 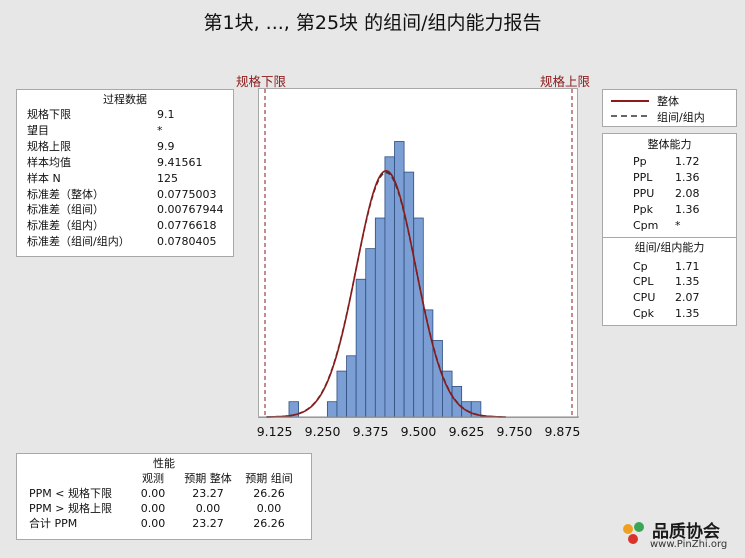 What do you see at coordinates (687, 161) in the screenshot?
I see `overall_capability-value: 1.72` at bounding box center [687, 161].